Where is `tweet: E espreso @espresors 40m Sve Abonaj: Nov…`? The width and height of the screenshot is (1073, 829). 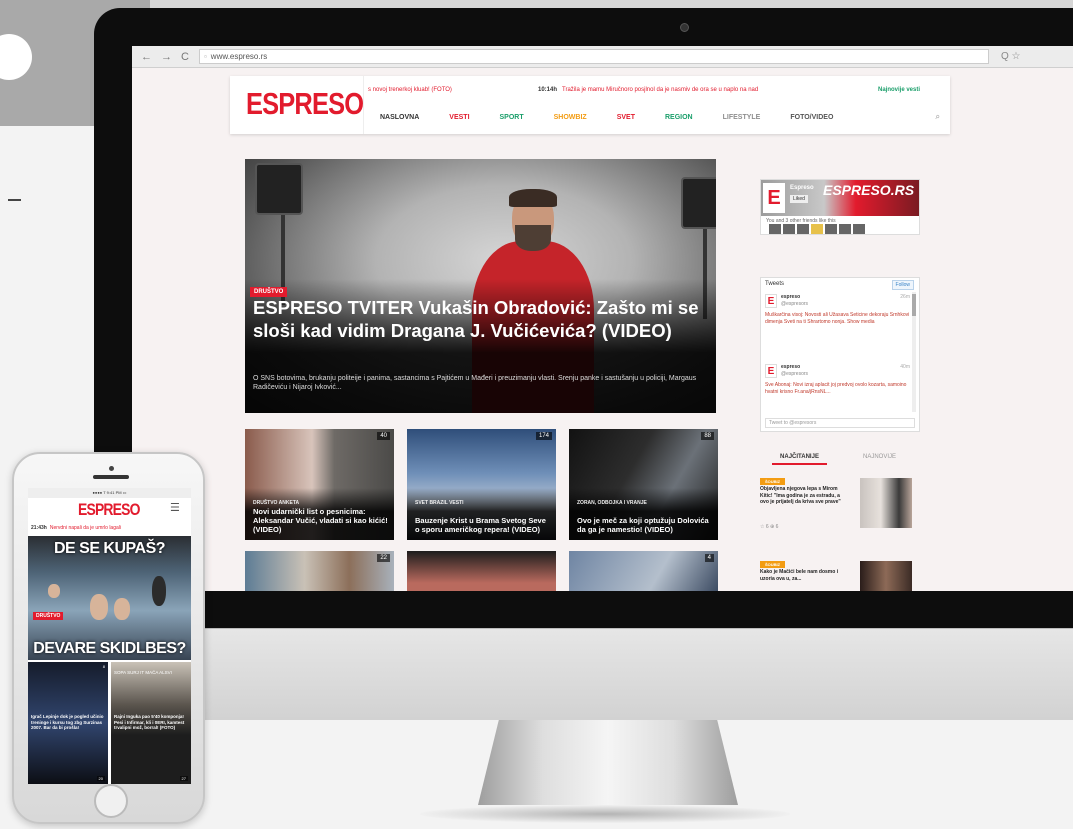 tweet: E espreso @espresors 40m Sve Abonaj: Nov… is located at coordinates (837, 389).